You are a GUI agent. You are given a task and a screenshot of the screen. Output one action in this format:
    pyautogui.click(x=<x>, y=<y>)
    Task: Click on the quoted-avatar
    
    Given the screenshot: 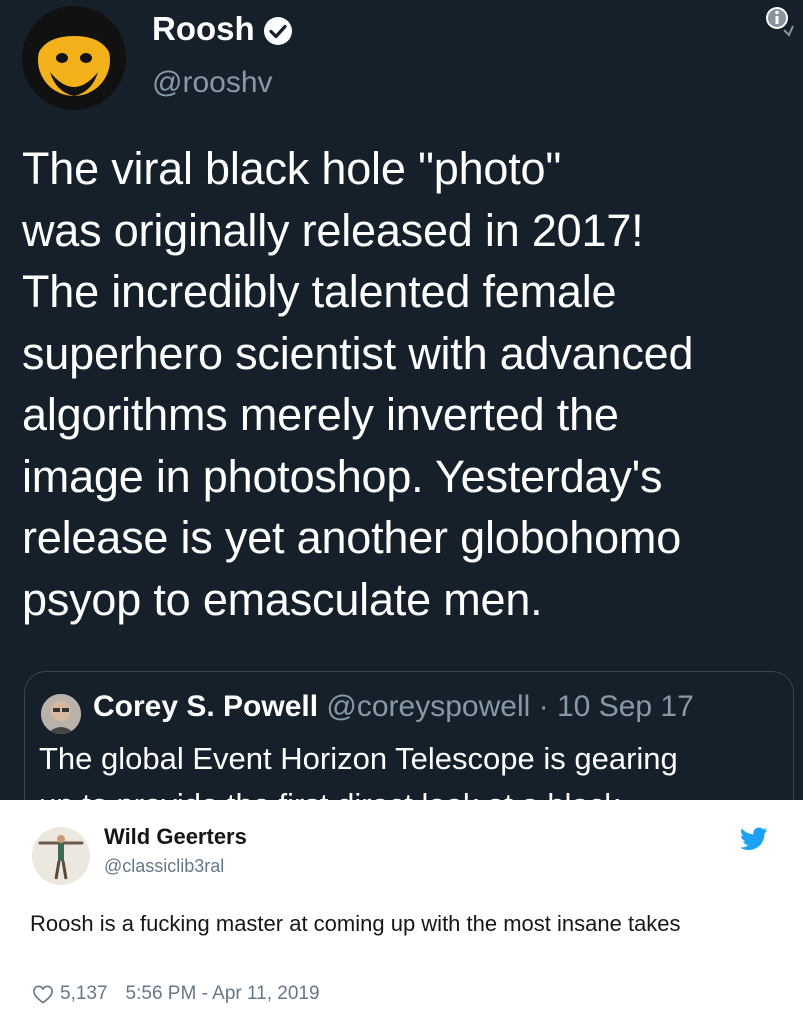 What is the action you would take?
    pyautogui.click(x=61, y=714)
    